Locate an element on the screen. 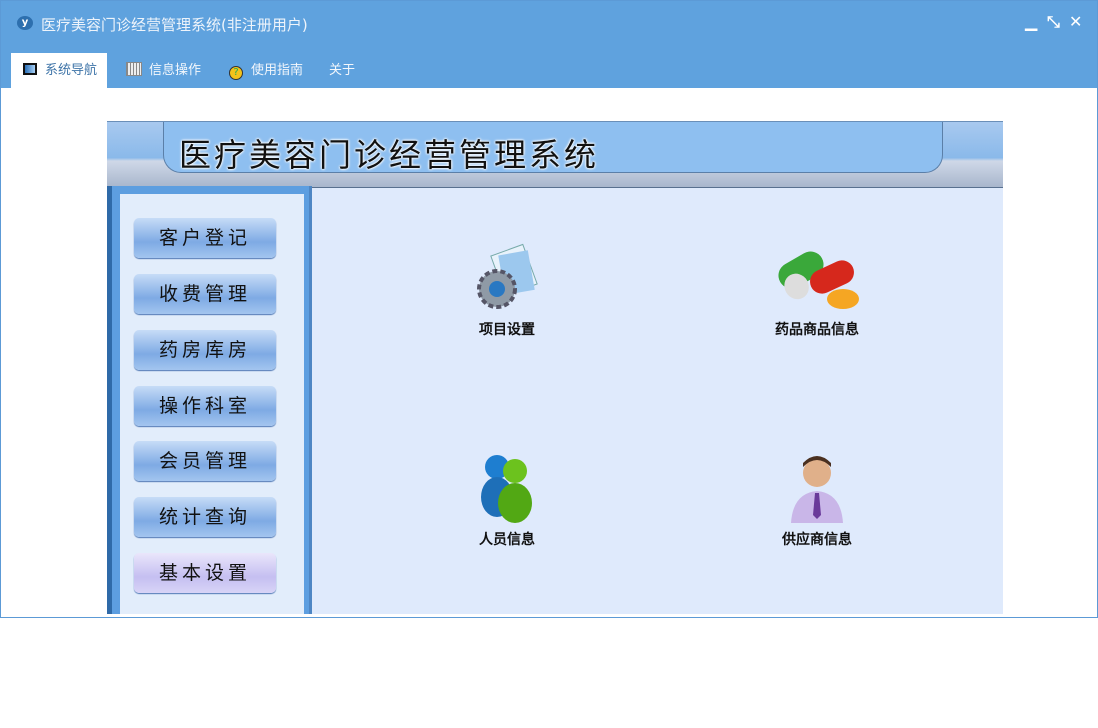 Image resolution: width=1098 pixels, height=728 pixels. tab-label: 信息操作 is located at coordinates (175, 70).